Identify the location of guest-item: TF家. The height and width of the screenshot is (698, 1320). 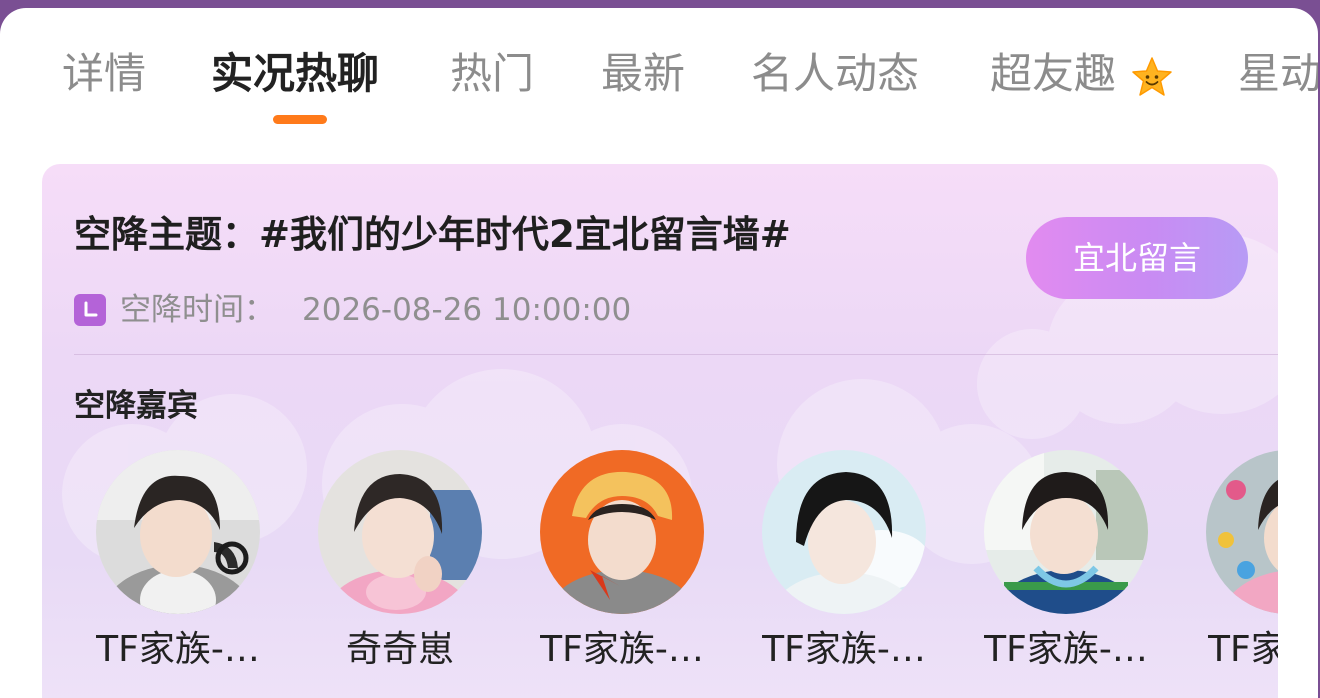
(1233, 570).